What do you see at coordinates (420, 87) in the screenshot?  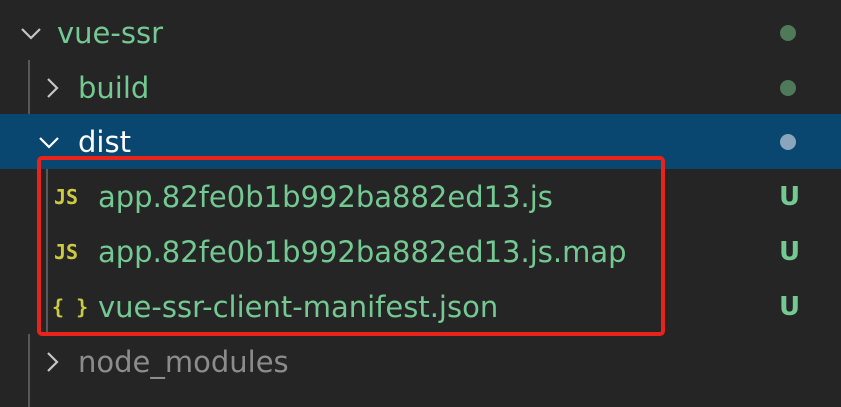 I see `tree-item-build: build` at bounding box center [420, 87].